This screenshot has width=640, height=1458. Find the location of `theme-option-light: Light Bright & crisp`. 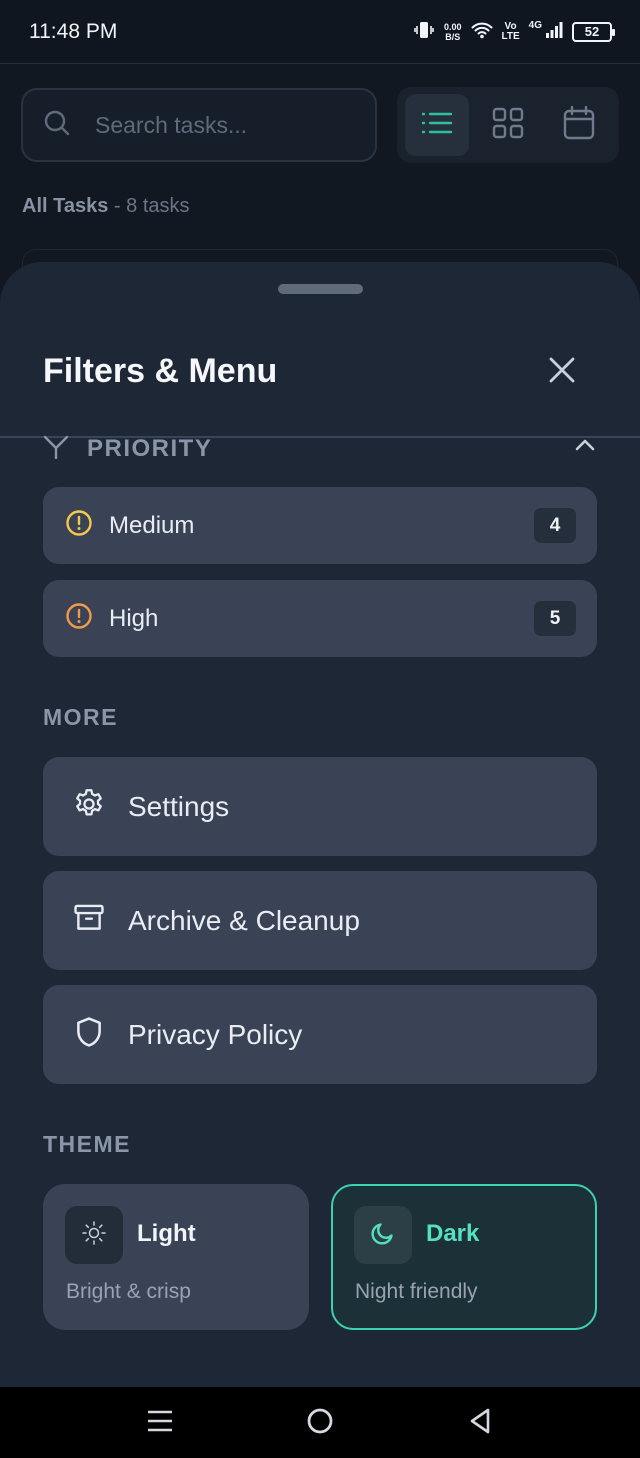

theme-option-light: Light Bright & crisp is located at coordinates (176, 1257).